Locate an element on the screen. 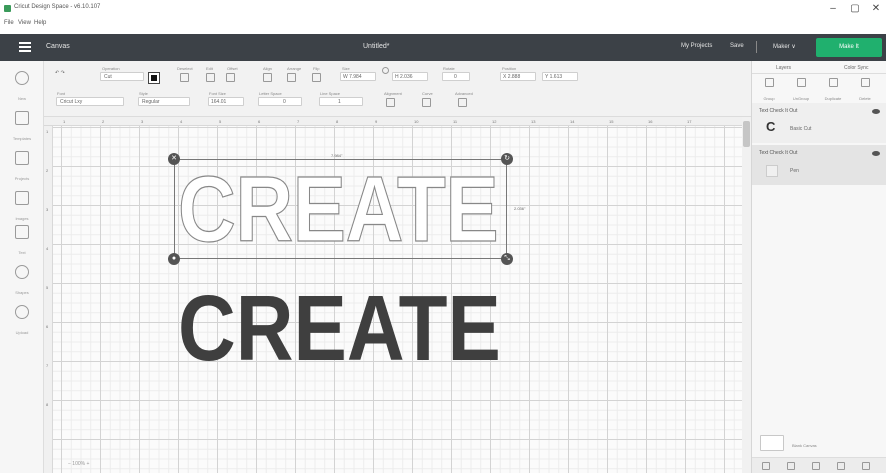 The height and width of the screenshot is (473, 886). close-button: ✕ is located at coordinates (876, 9).